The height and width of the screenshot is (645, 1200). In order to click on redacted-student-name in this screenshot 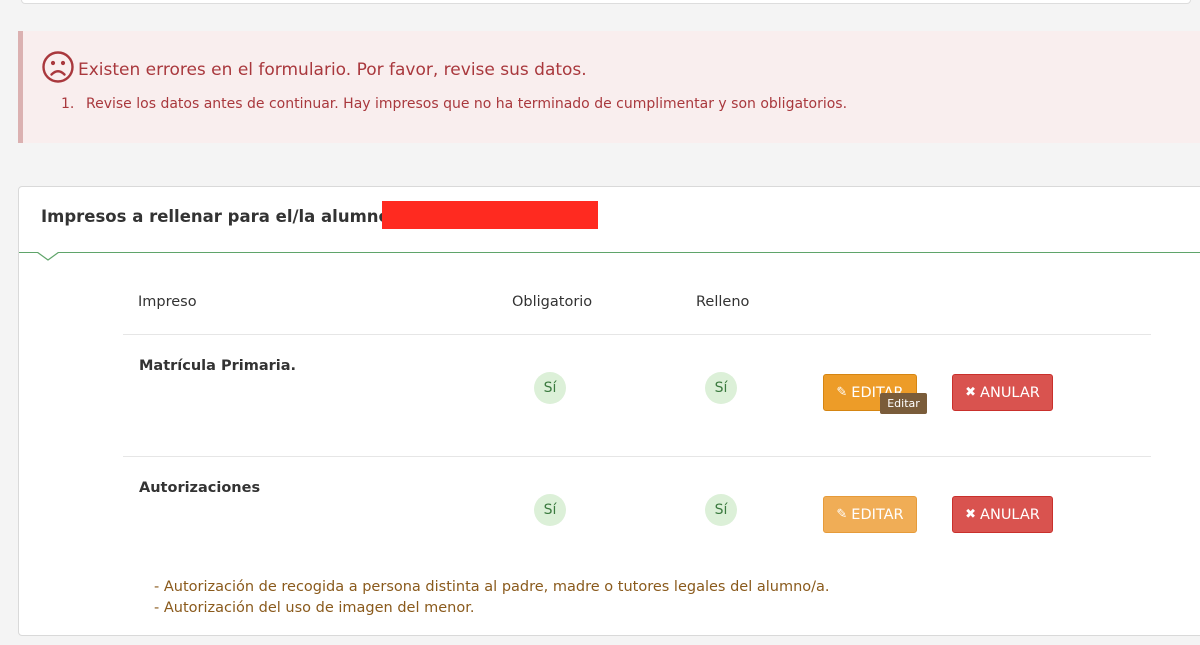, I will do `click(490, 215)`.